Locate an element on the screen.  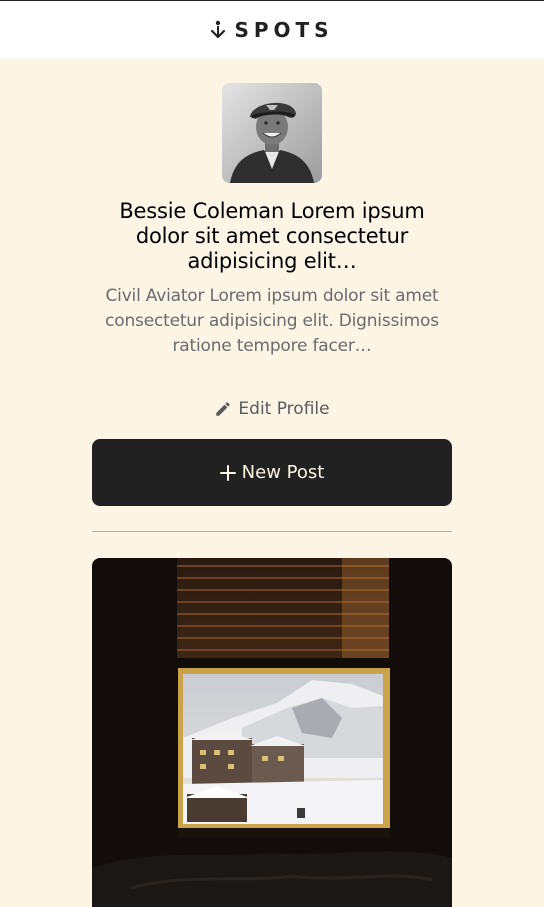
avatar is located at coordinates (272, 133).